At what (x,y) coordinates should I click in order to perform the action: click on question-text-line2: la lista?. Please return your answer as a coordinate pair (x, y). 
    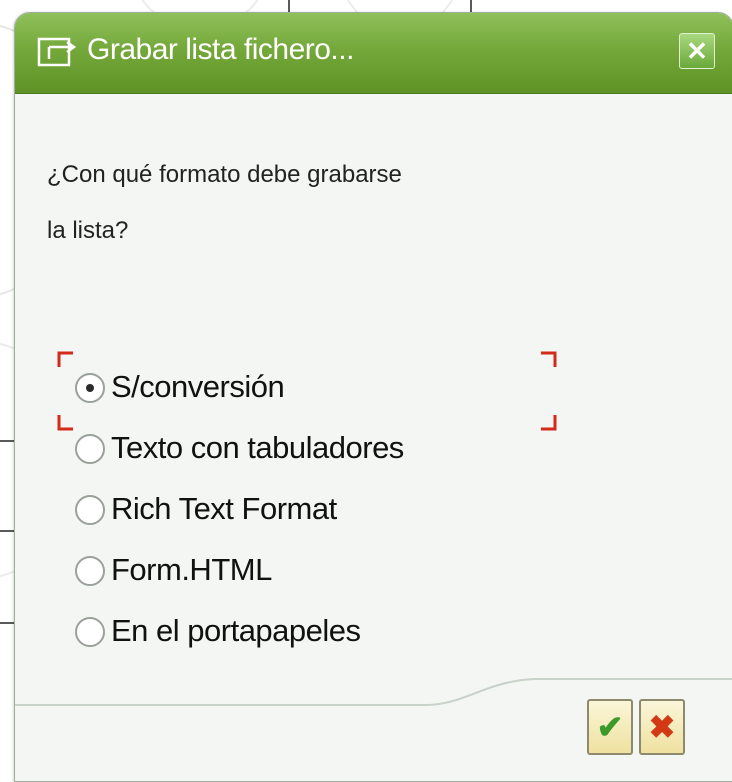
    Looking at the image, I should click on (88, 230).